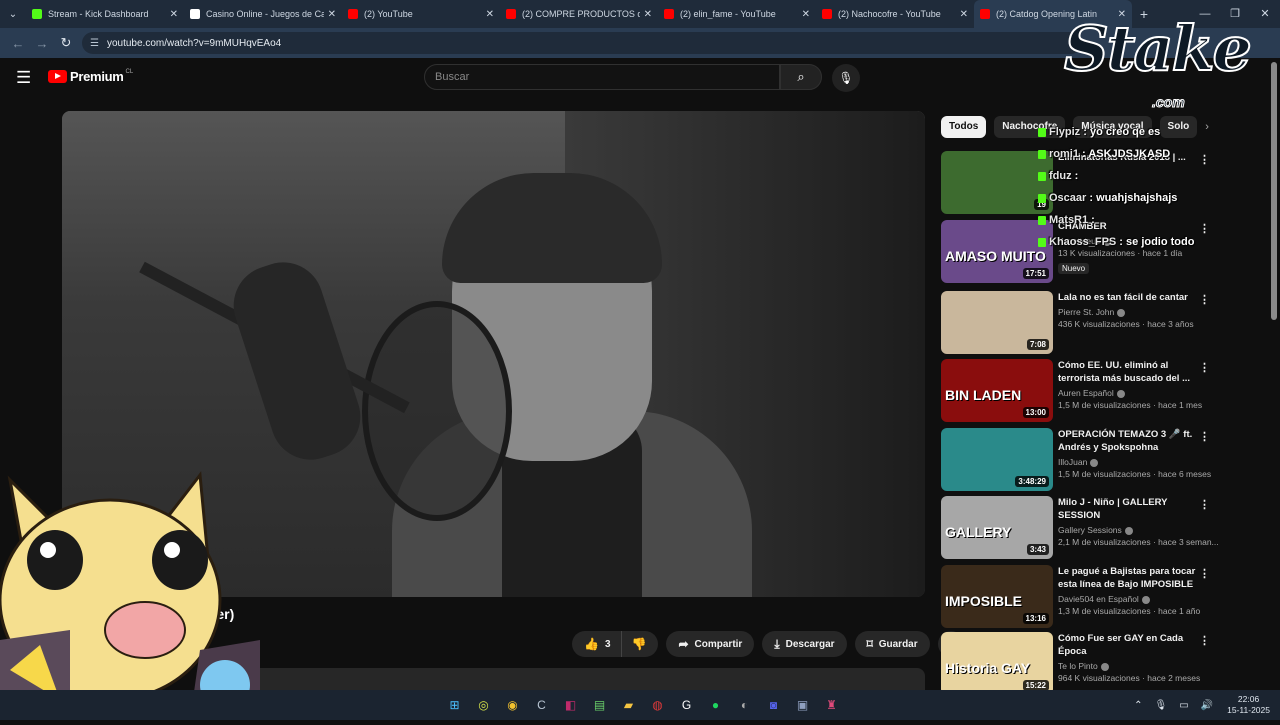  What do you see at coordinates (804, 644) in the screenshot?
I see `download-button: ⤓ Descargar` at bounding box center [804, 644].